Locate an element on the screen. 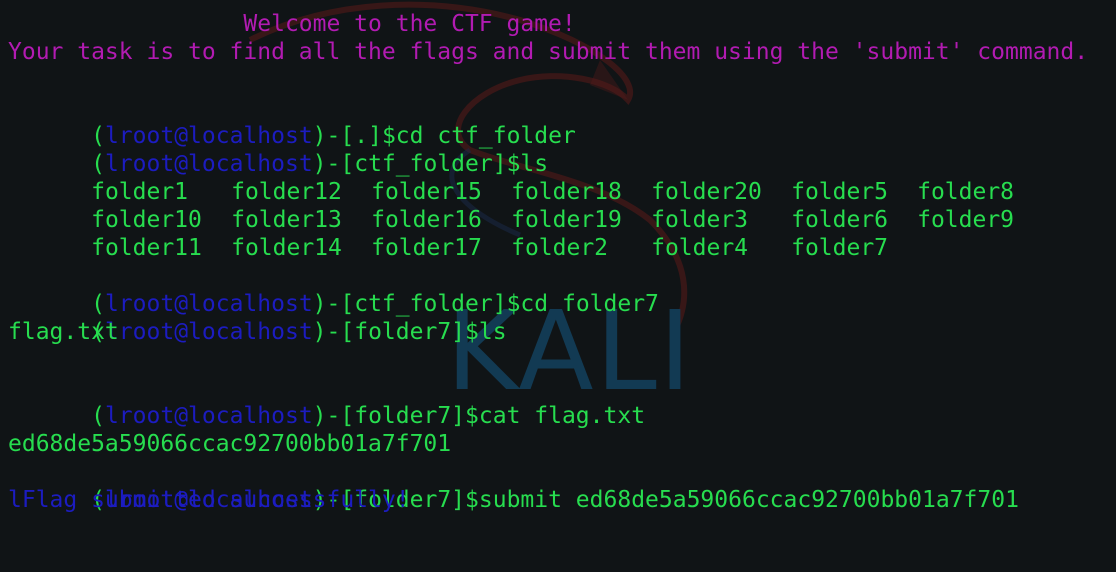 The image size is (1116, 572). ls-entry: folder5 is located at coordinates (840, 192).